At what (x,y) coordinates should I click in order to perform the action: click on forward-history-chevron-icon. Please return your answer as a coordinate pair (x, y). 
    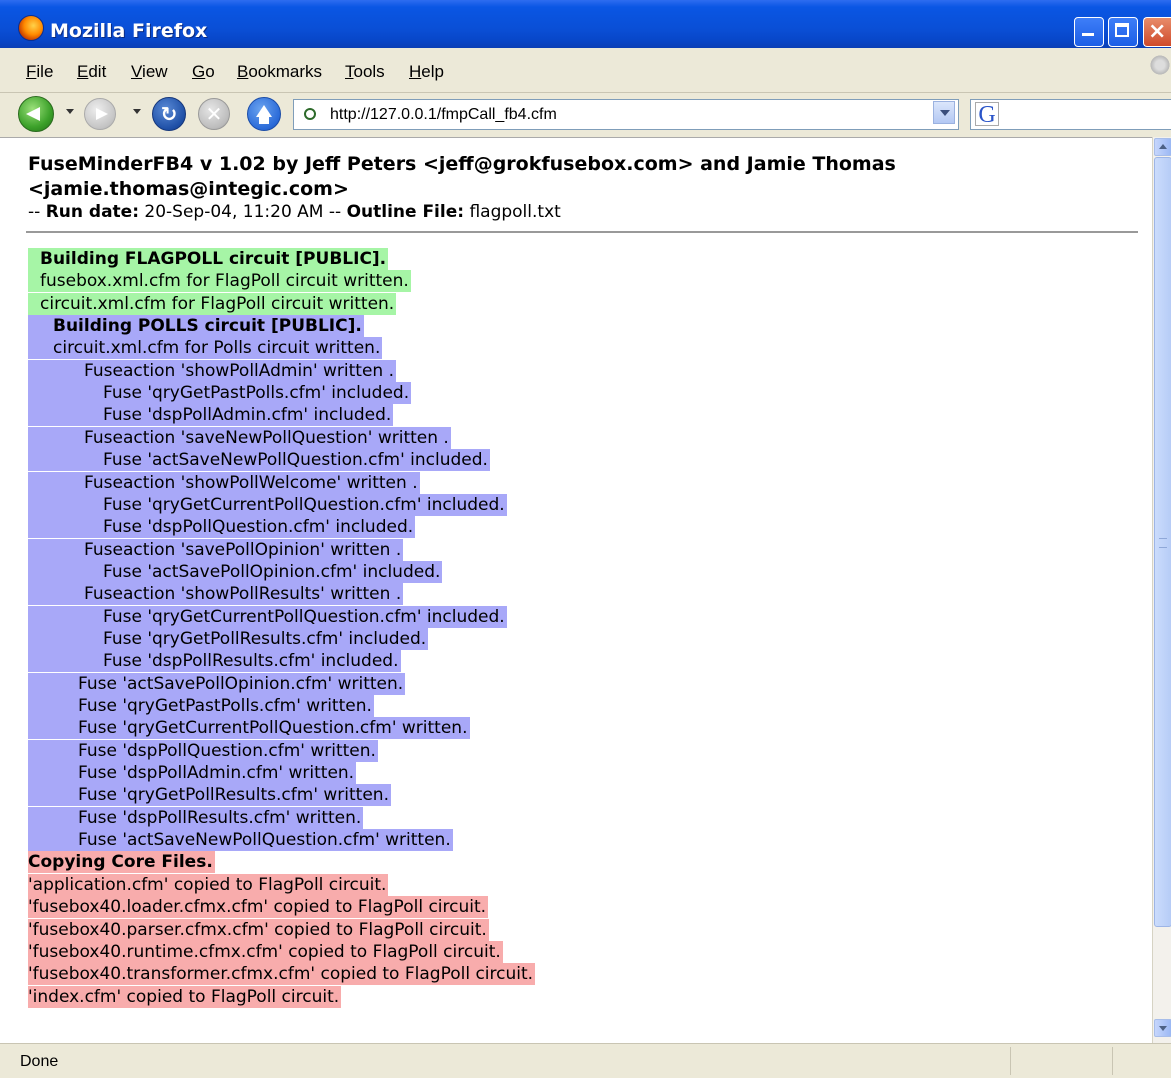
    Looking at the image, I should click on (137, 111).